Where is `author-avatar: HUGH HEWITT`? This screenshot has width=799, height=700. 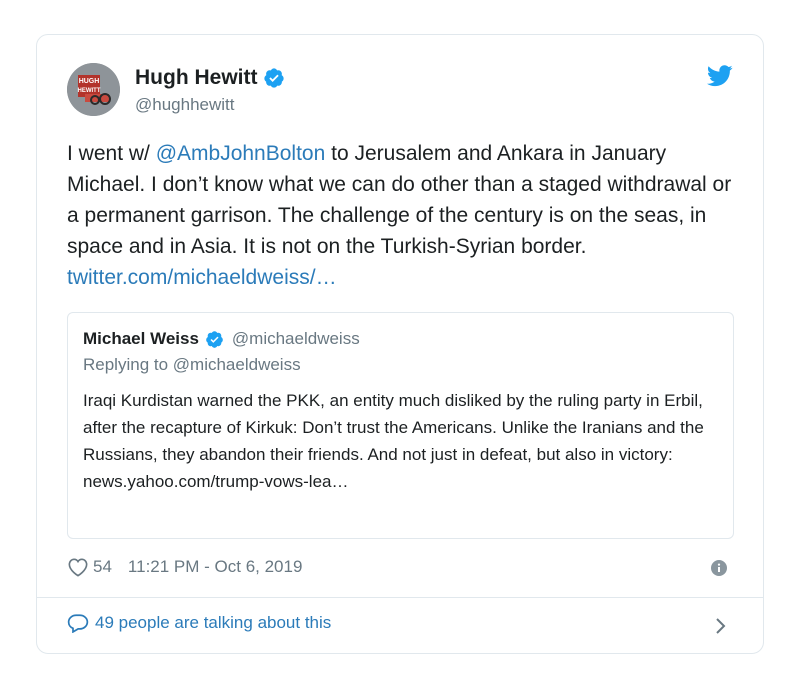
author-avatar: HUGH HEWITT is located at coordinates (93, 89).